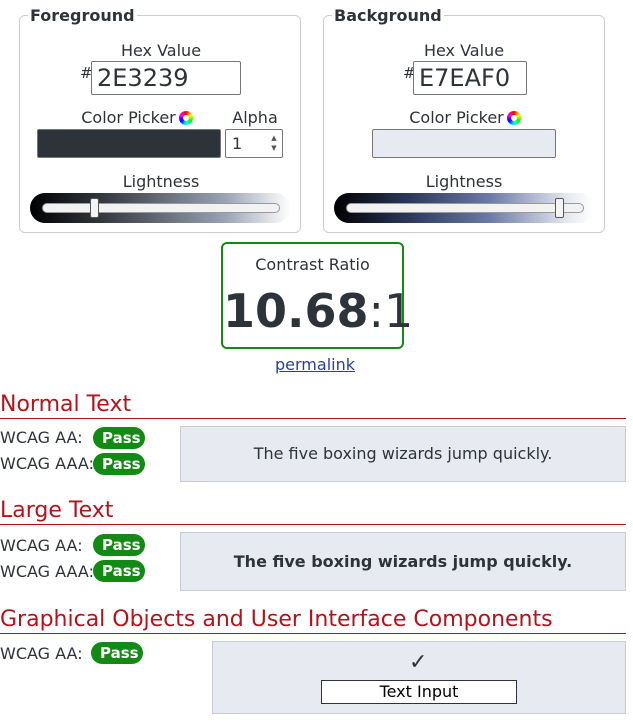 Image resolution: width=633 pixels, height=723 pixels. I want to click on foreground-hex-input: 2E3239, so click(166, 78).